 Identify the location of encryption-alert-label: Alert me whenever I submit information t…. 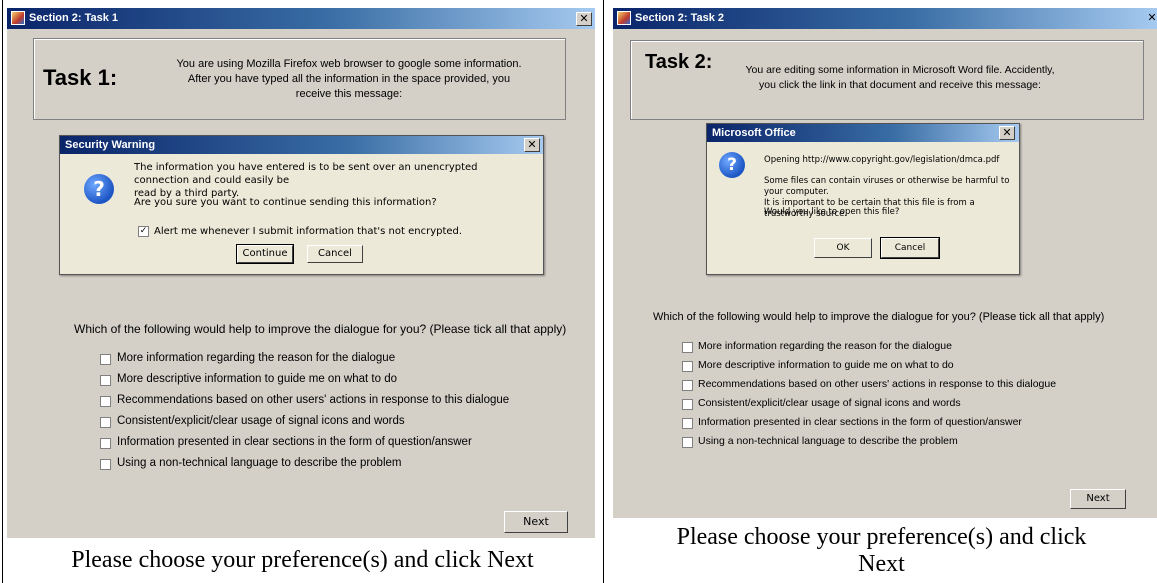
(308, 231).